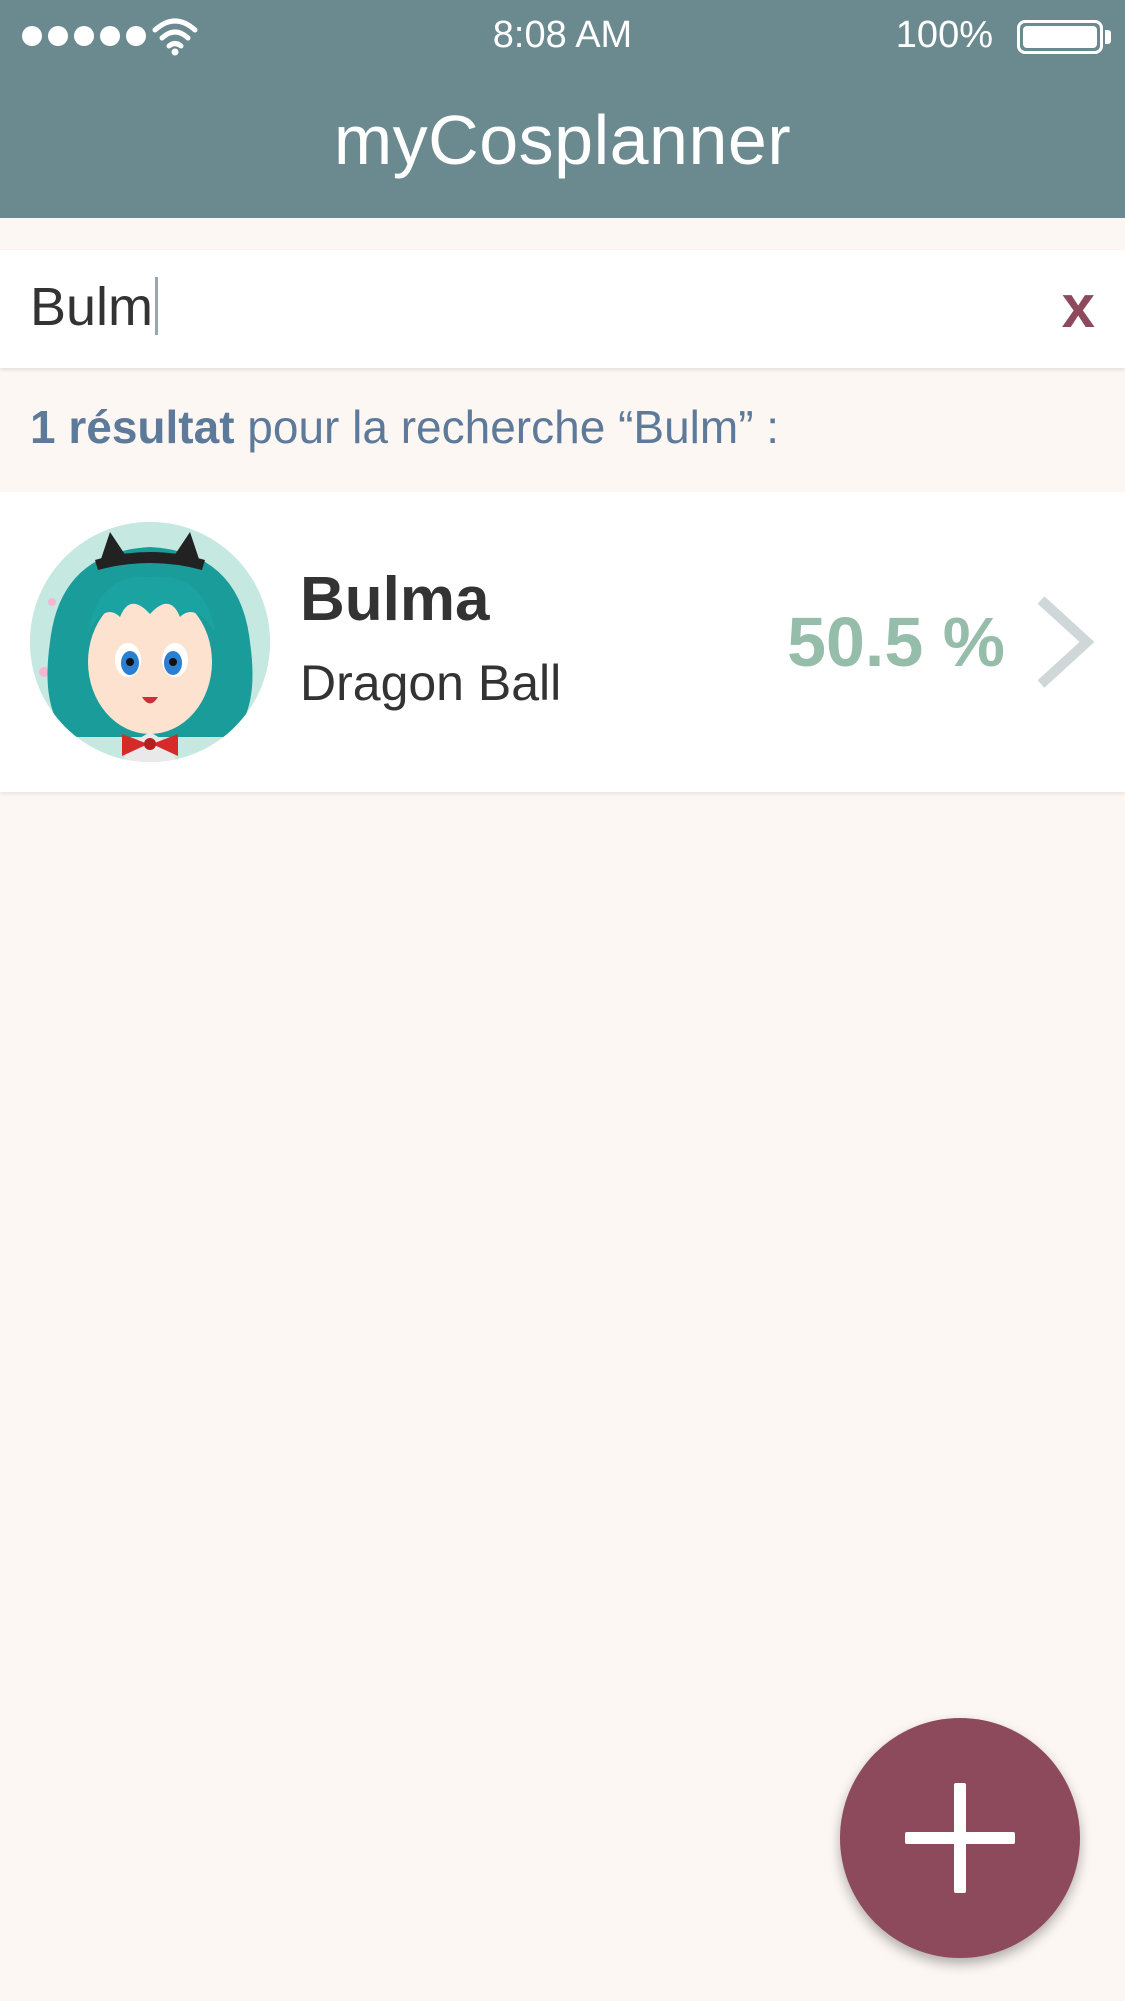 The height and width of the screenshot is (2001, 1125). What do you see at coordinates (150, 642) in the screenshot?
I see `avatar` at bounding box center [150, 642].